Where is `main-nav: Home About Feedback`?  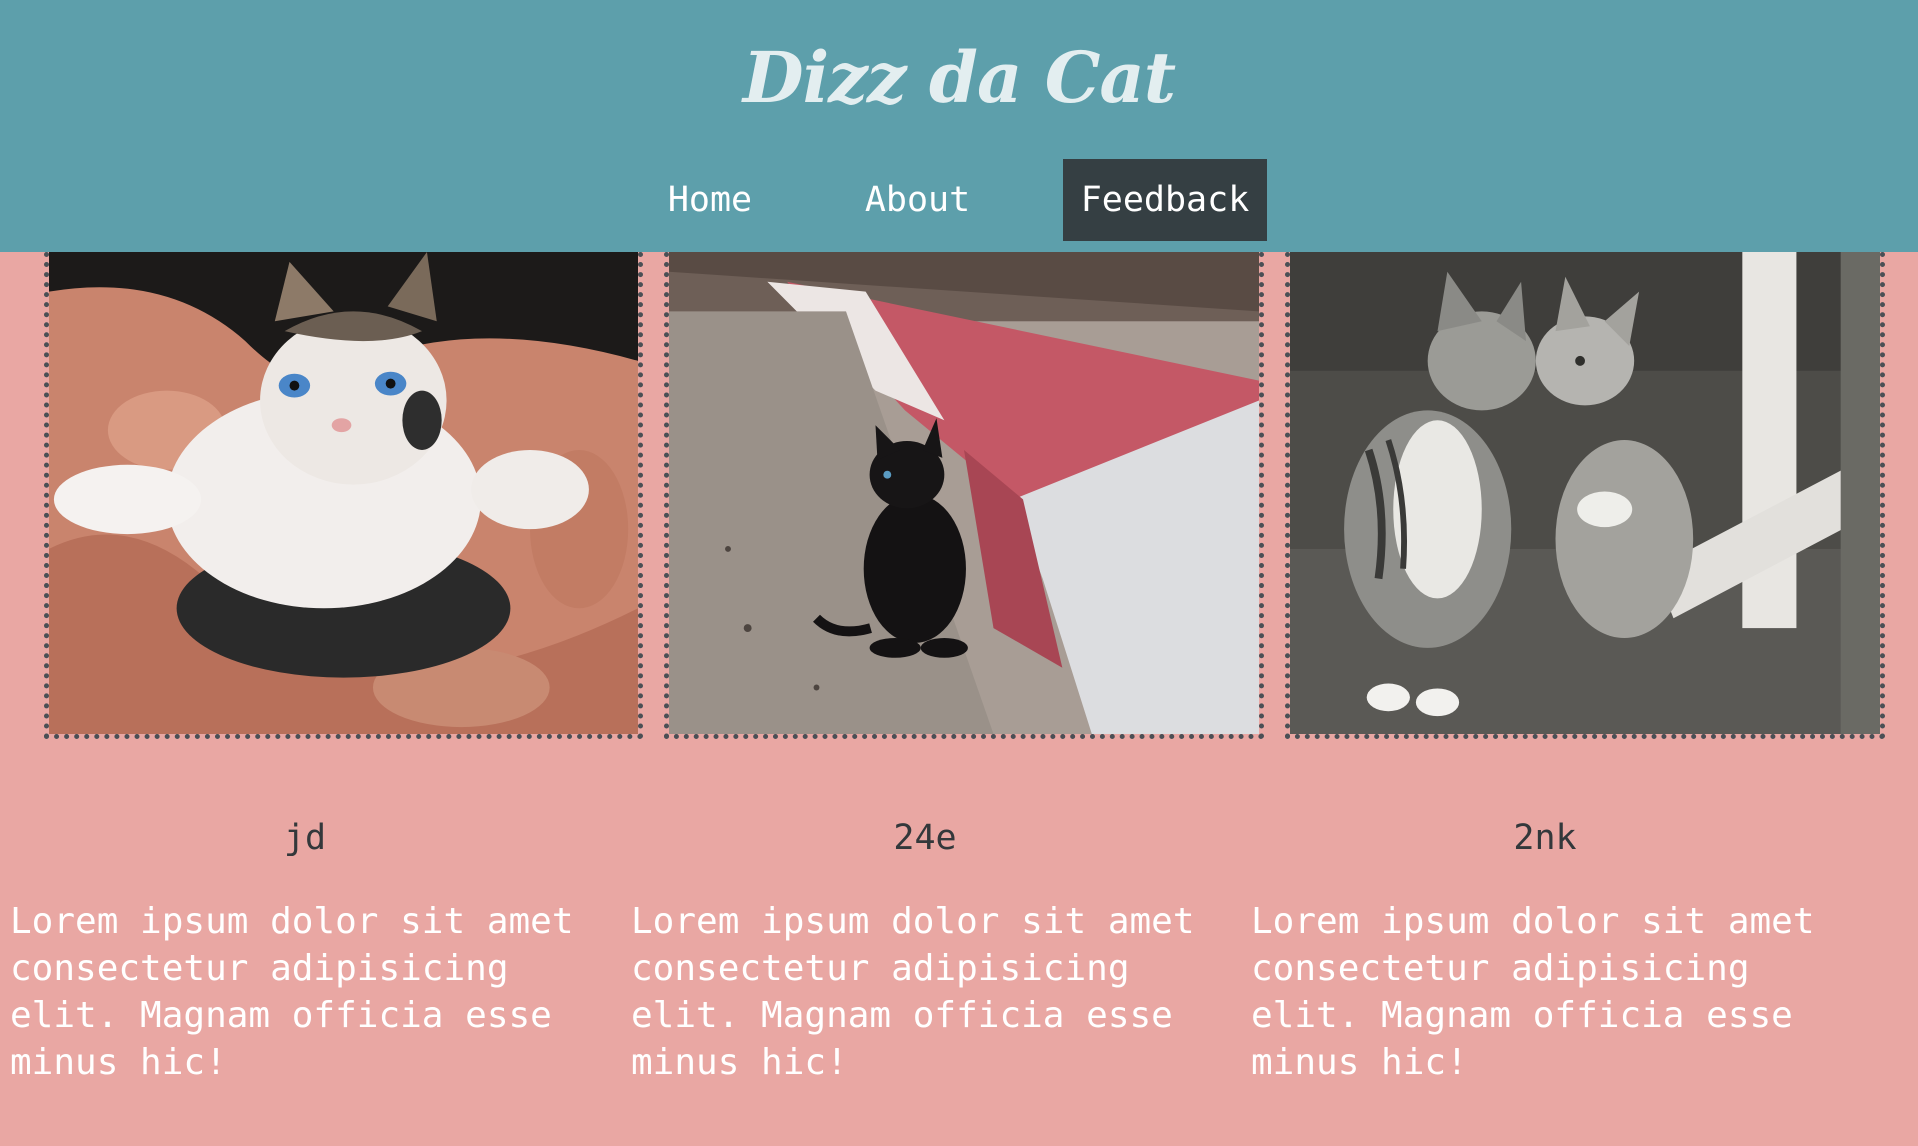 main-nav: Home About Feedback is located at coordinates (959, 200).